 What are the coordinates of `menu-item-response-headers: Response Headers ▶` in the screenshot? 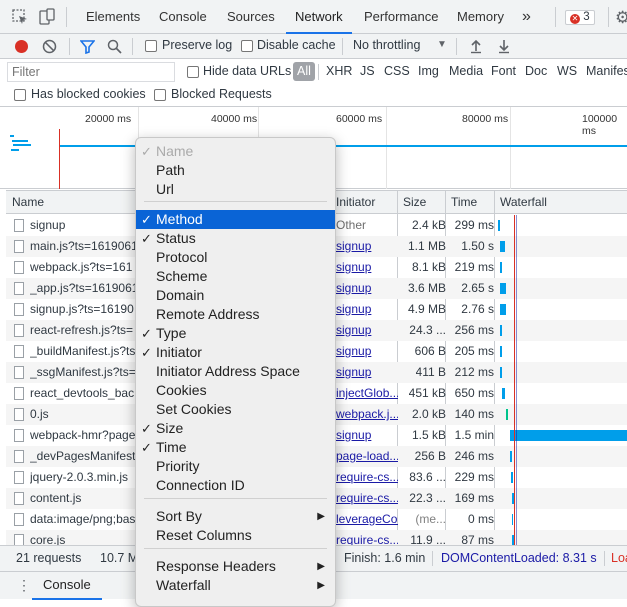 It's located at (235, 566).